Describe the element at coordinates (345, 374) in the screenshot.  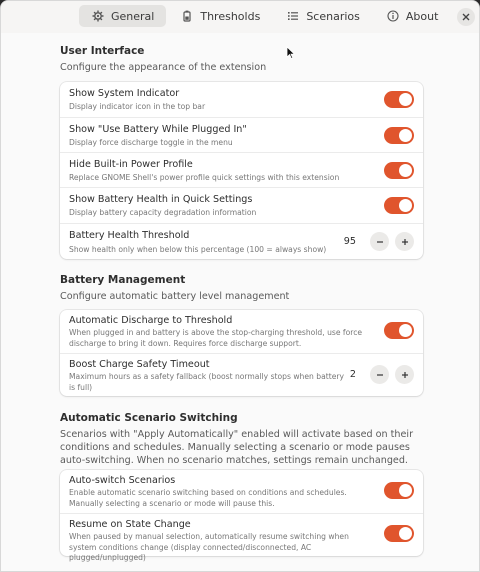
I see `stepper-value: 2` at that location.